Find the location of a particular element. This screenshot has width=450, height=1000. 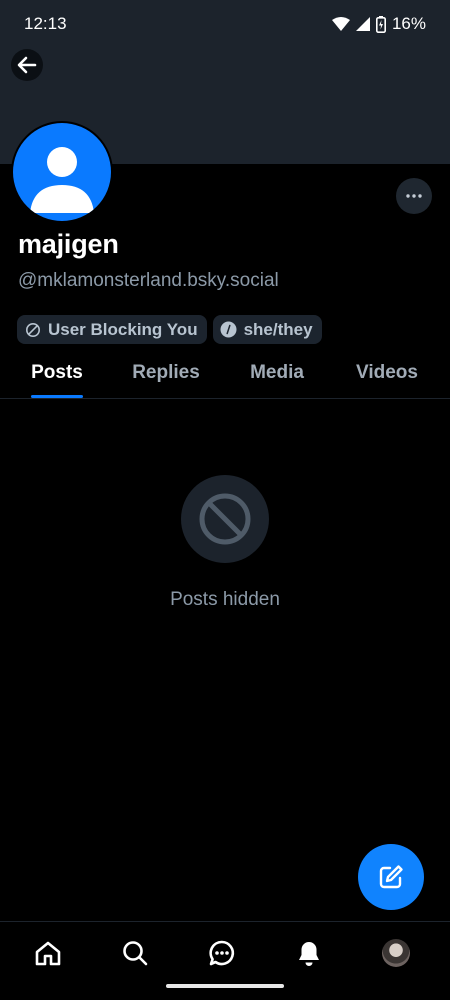

profile-pills: User Blocking You she/they is located at coordinates (169, 329).